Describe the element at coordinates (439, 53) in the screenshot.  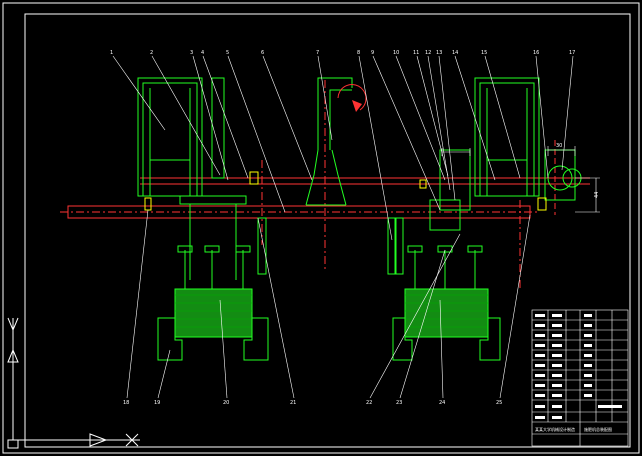
I see `part-label: 13` at that location.